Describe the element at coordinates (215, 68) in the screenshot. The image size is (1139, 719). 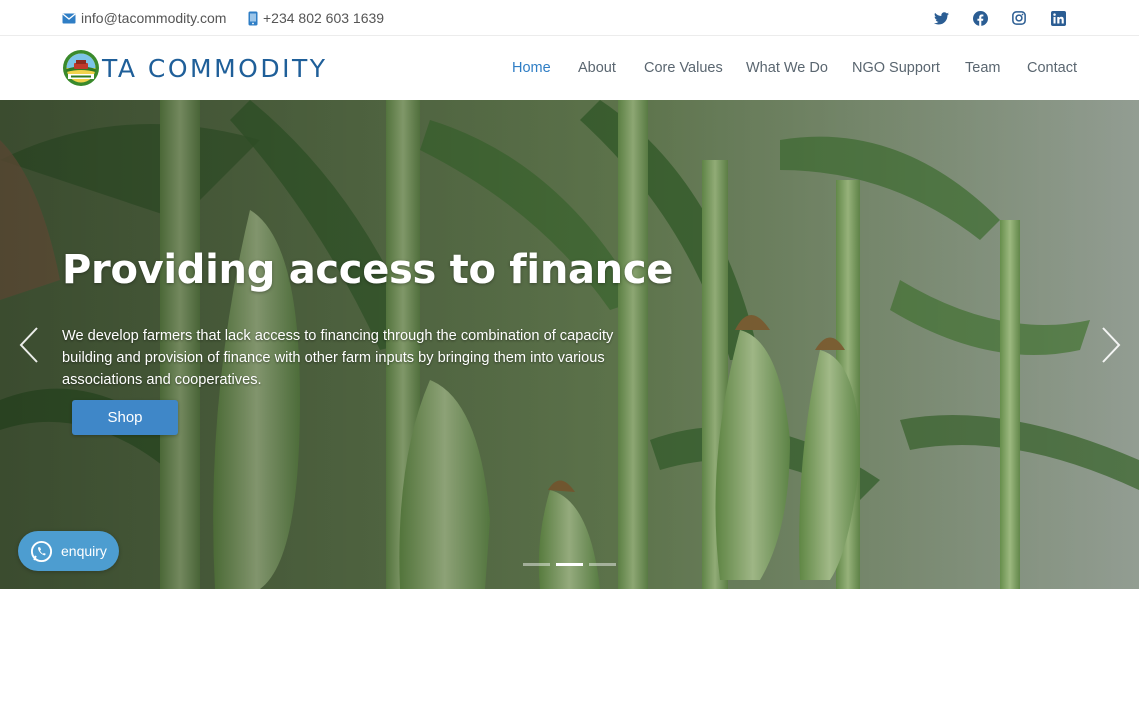
I see `logo-text: TA COMMODITY` at that location.